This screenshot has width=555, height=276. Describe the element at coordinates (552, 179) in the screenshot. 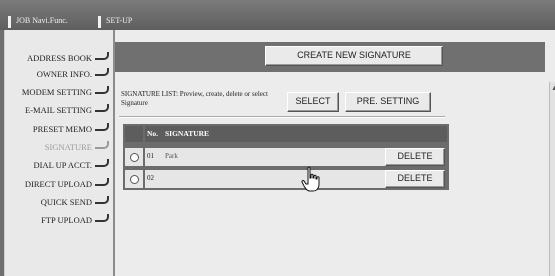

I see `vertical-scrollbar: ▲` at that location.